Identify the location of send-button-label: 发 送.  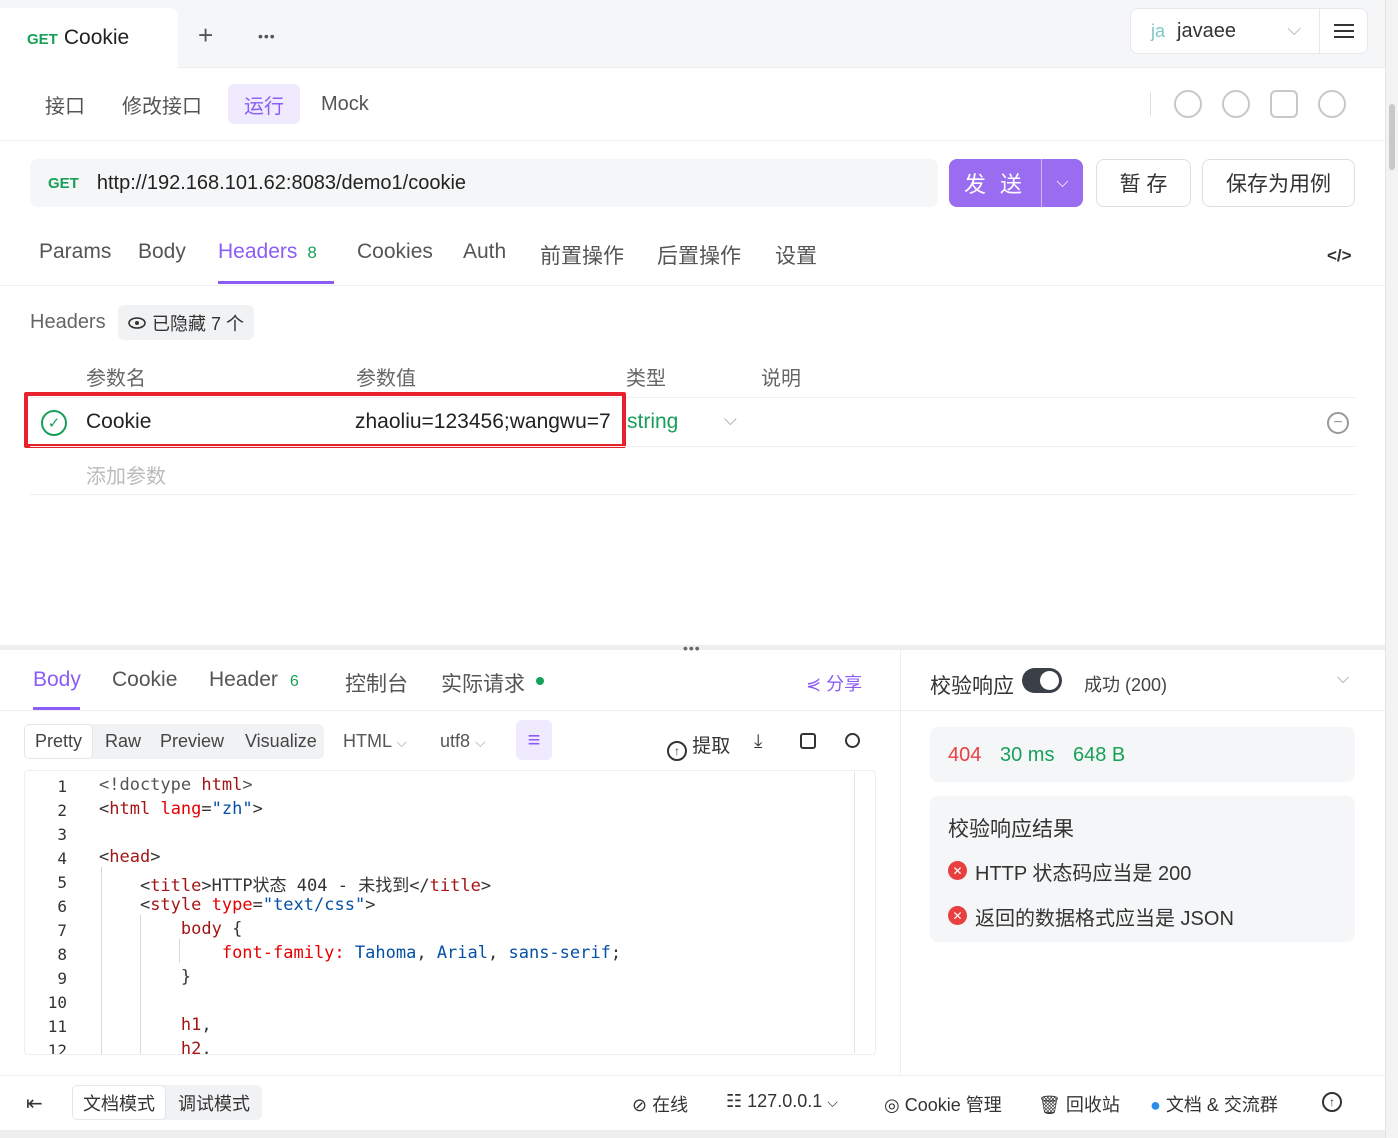
(995, 184).